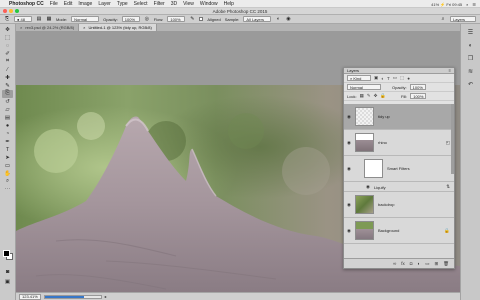 Image resolution: width=480 pixels, height=300 pixels. Describe the element at coordinates (104, 4) in the screenshot. I see `menu-layer: Layer` at that location.